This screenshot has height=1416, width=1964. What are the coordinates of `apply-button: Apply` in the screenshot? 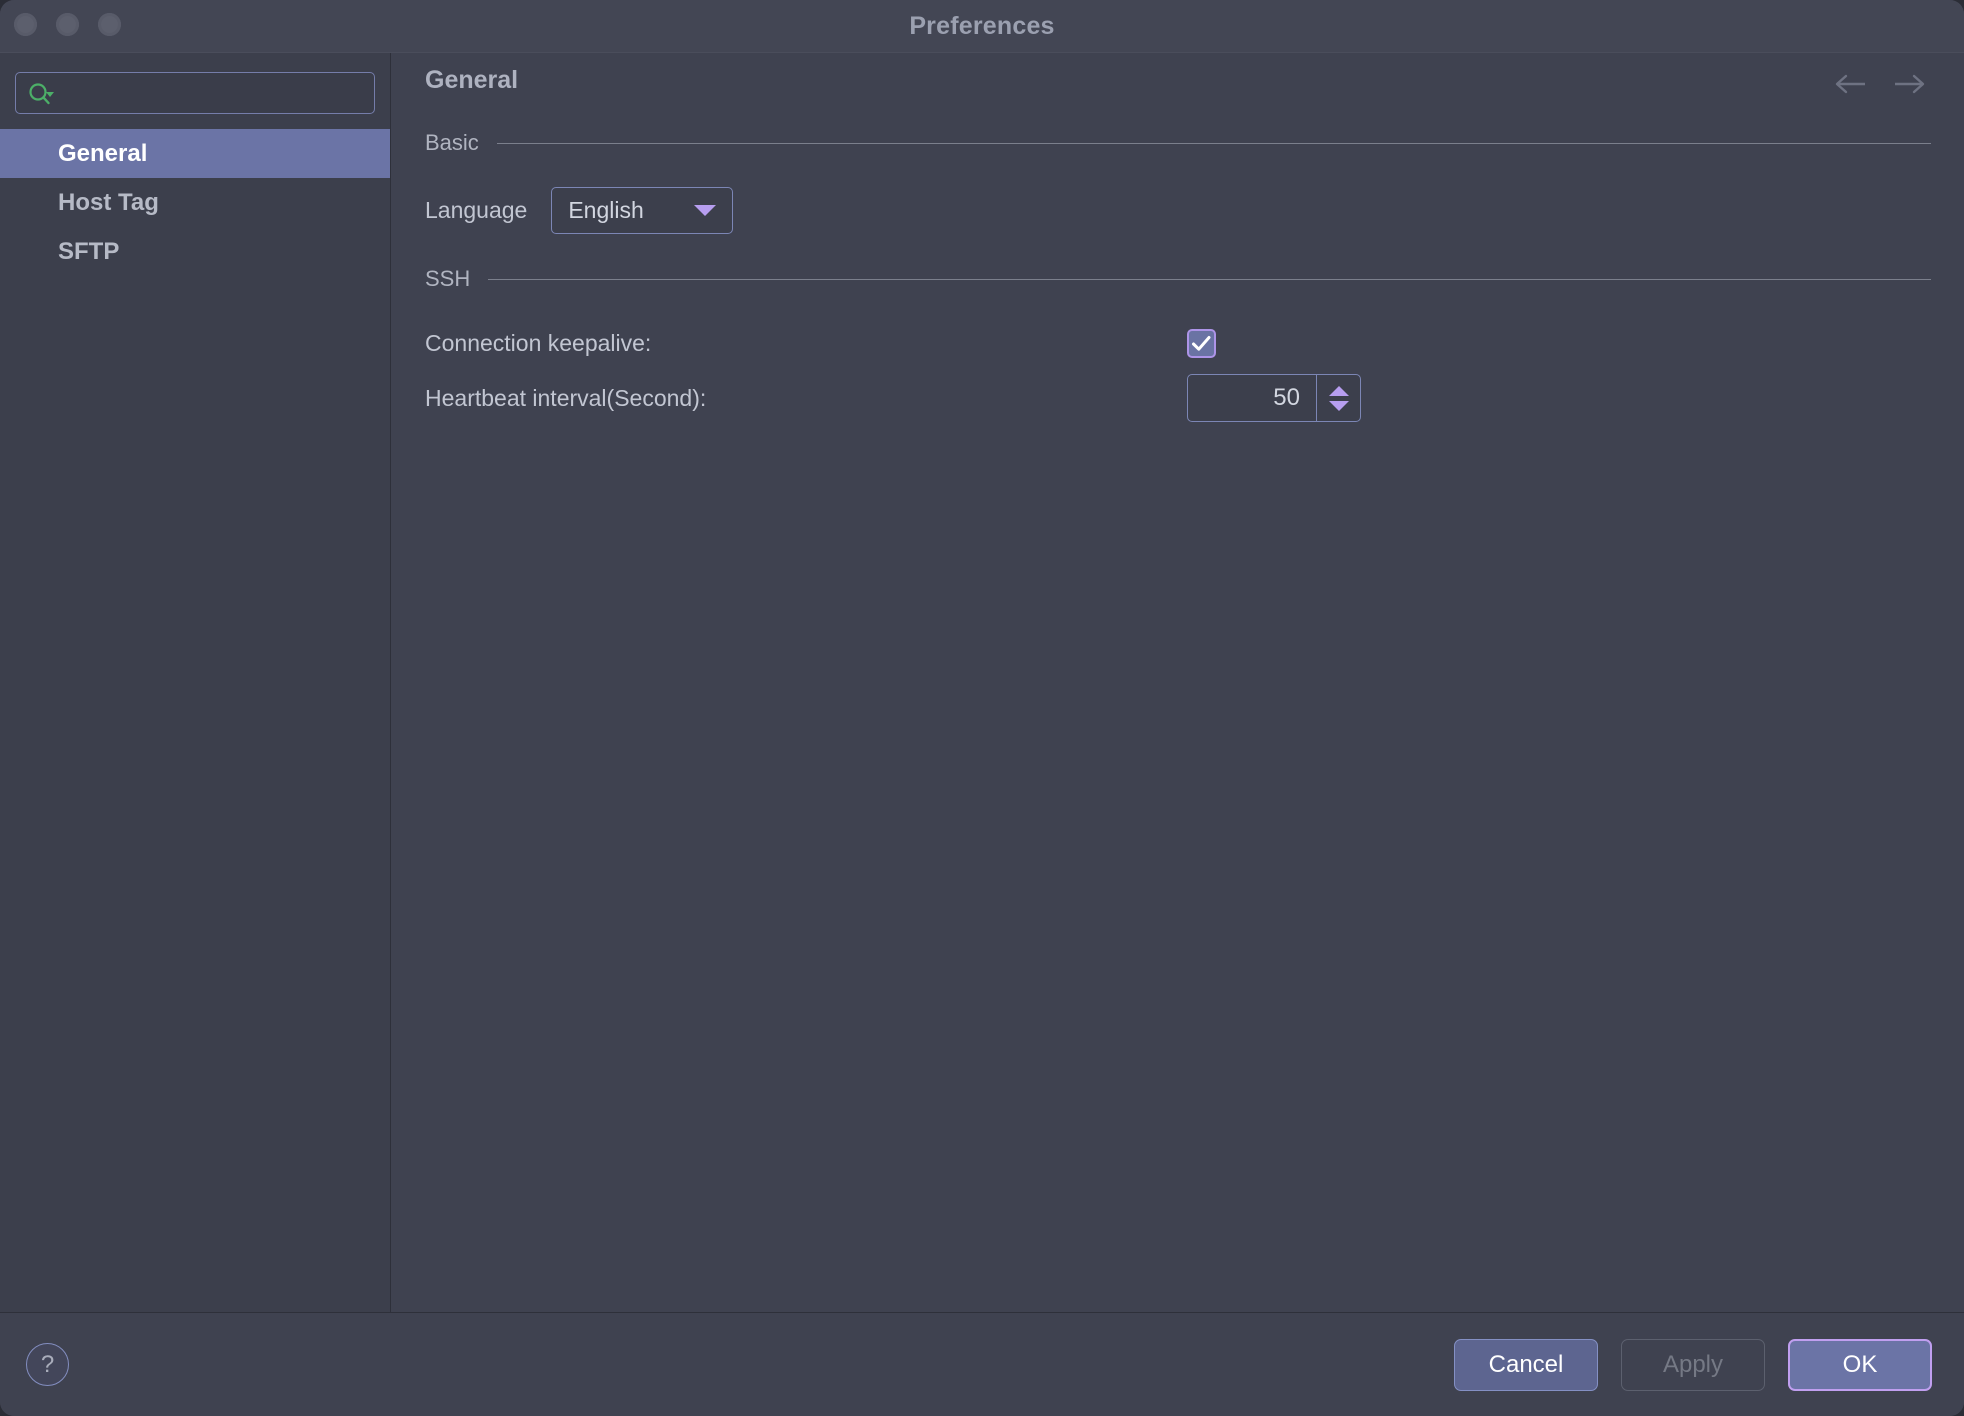 It's located at (1693, 1365).